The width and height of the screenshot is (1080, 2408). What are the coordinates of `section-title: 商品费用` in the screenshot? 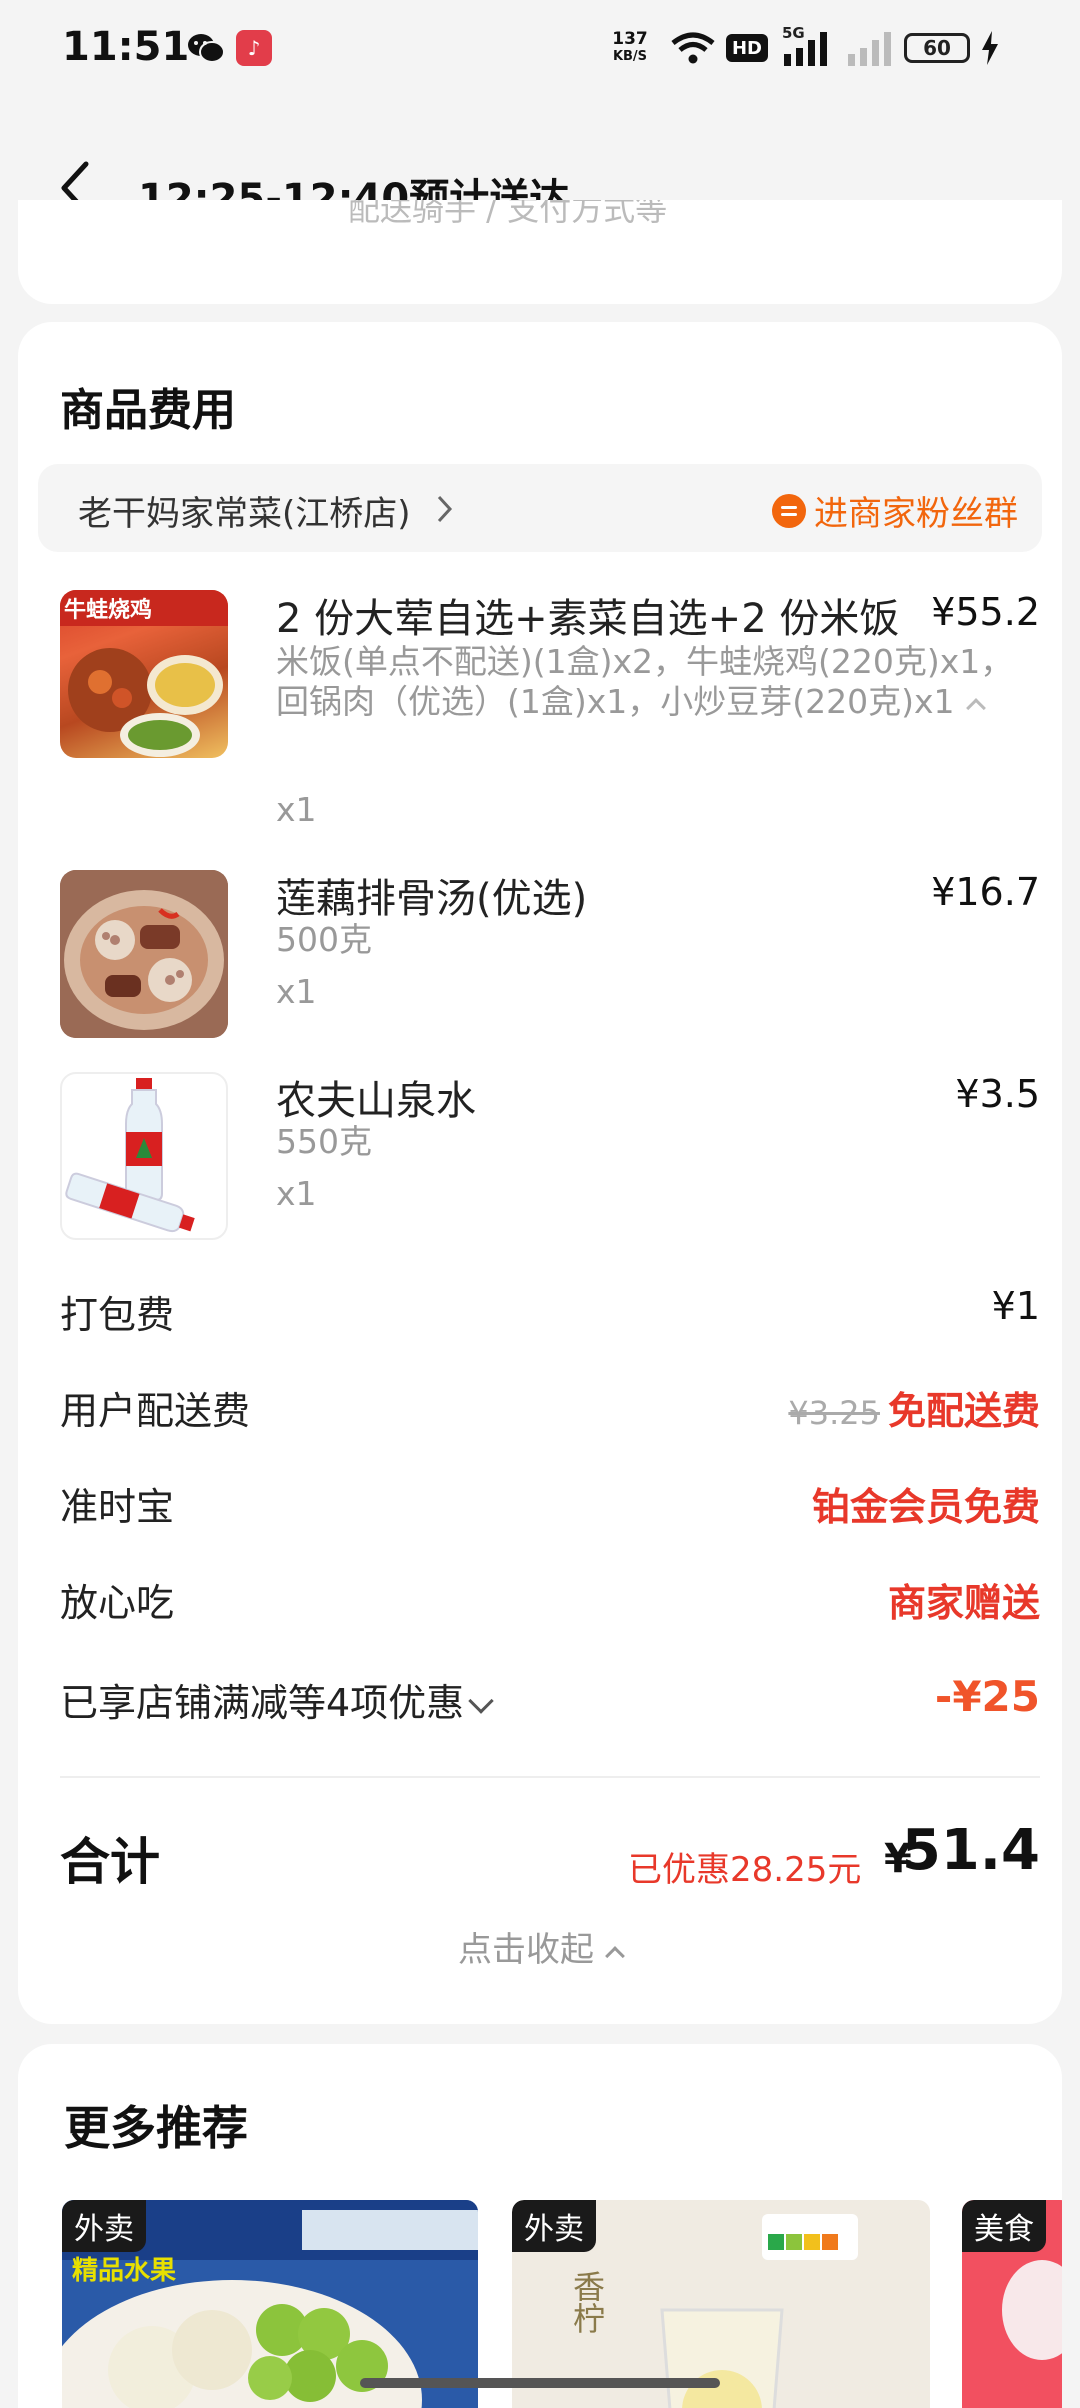 It's located at (148, 410).